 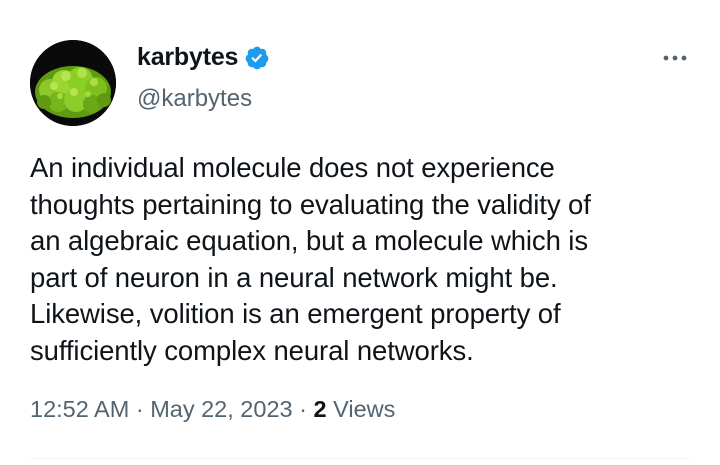 What do you see at coordinates (319, 409) in the screenshot?
I see `views-count: 2` at bounding box center [319, 409].